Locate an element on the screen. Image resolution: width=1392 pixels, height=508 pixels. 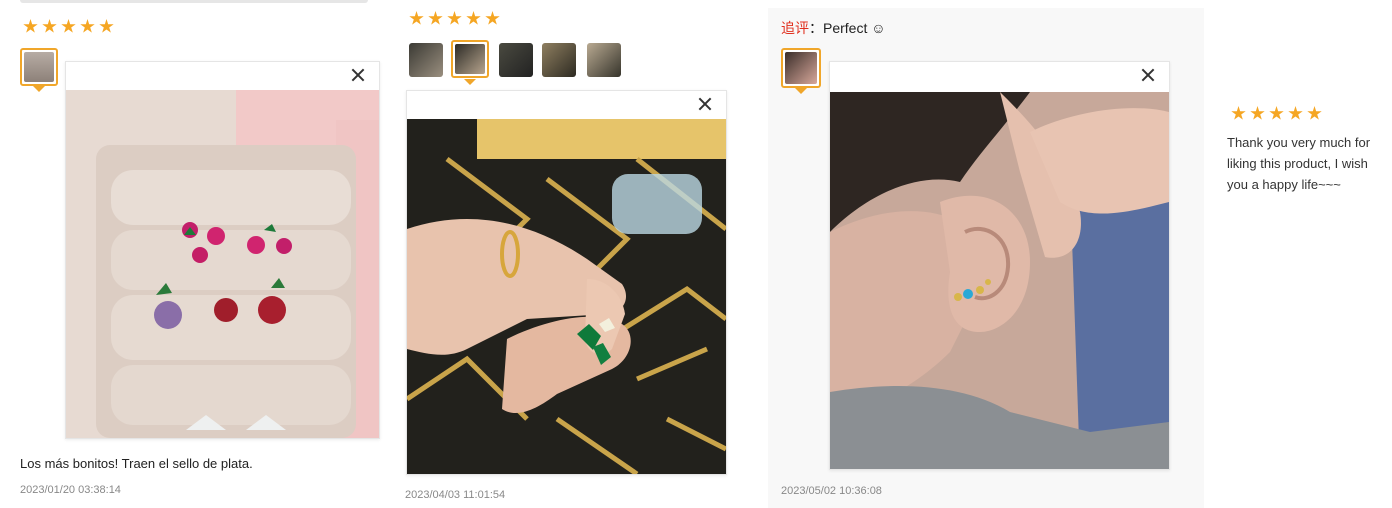
followup-review: 追评：Perfect ☺ is located at coordinates (833, 28).